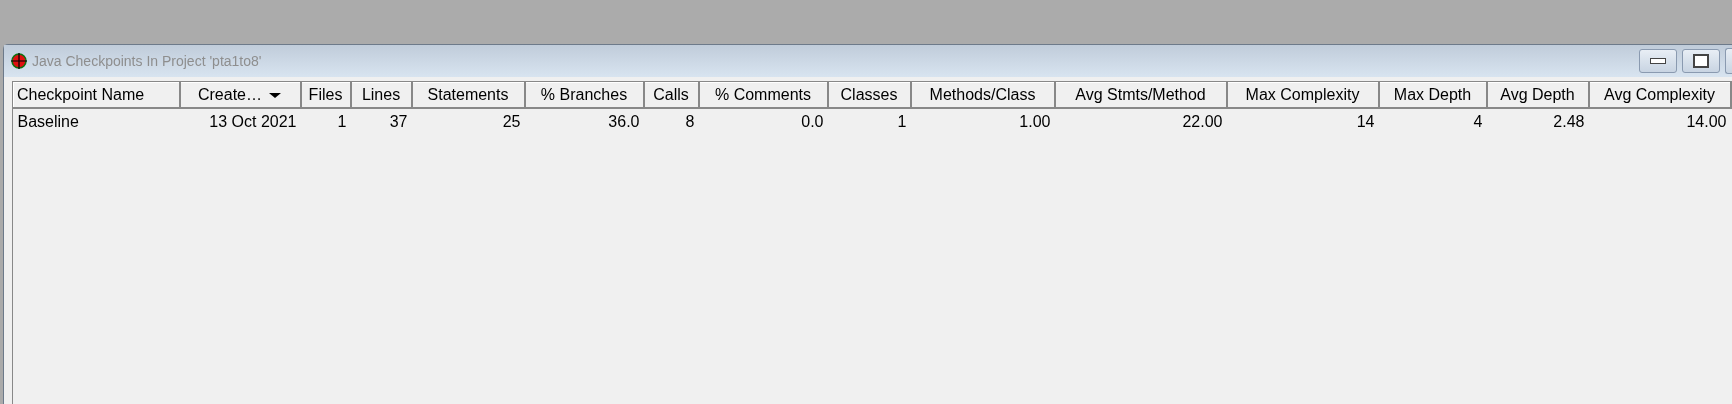  I want to click on table-cell: 8, so click(671, 121).